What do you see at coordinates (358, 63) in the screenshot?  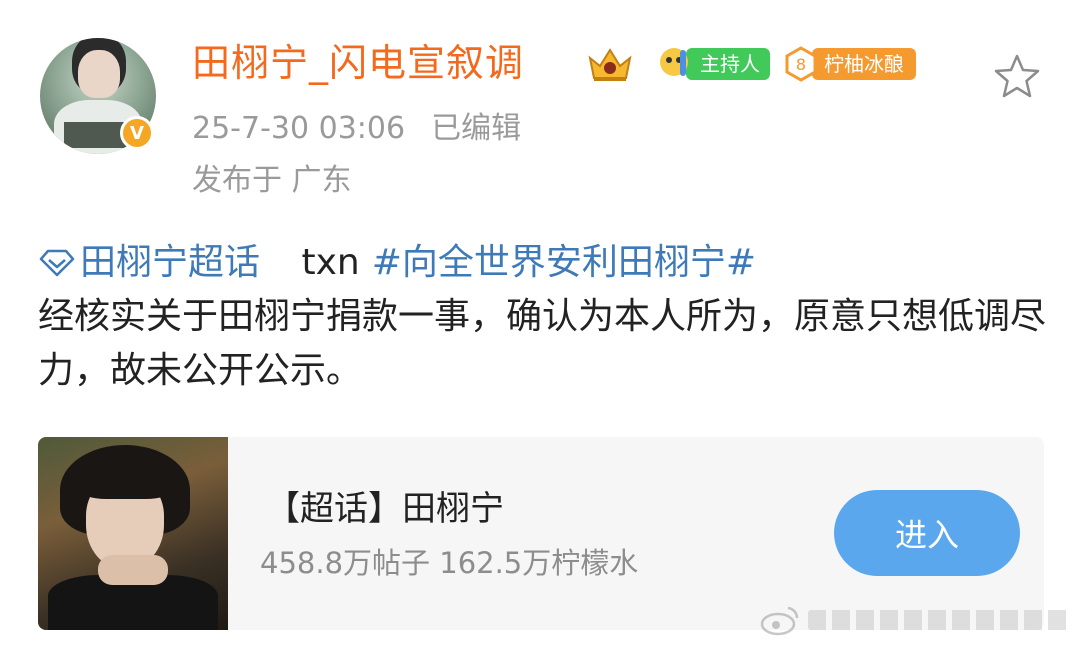 I see `username: 田栩宁_闪电宣叙调` at bounding box center [358, 63].